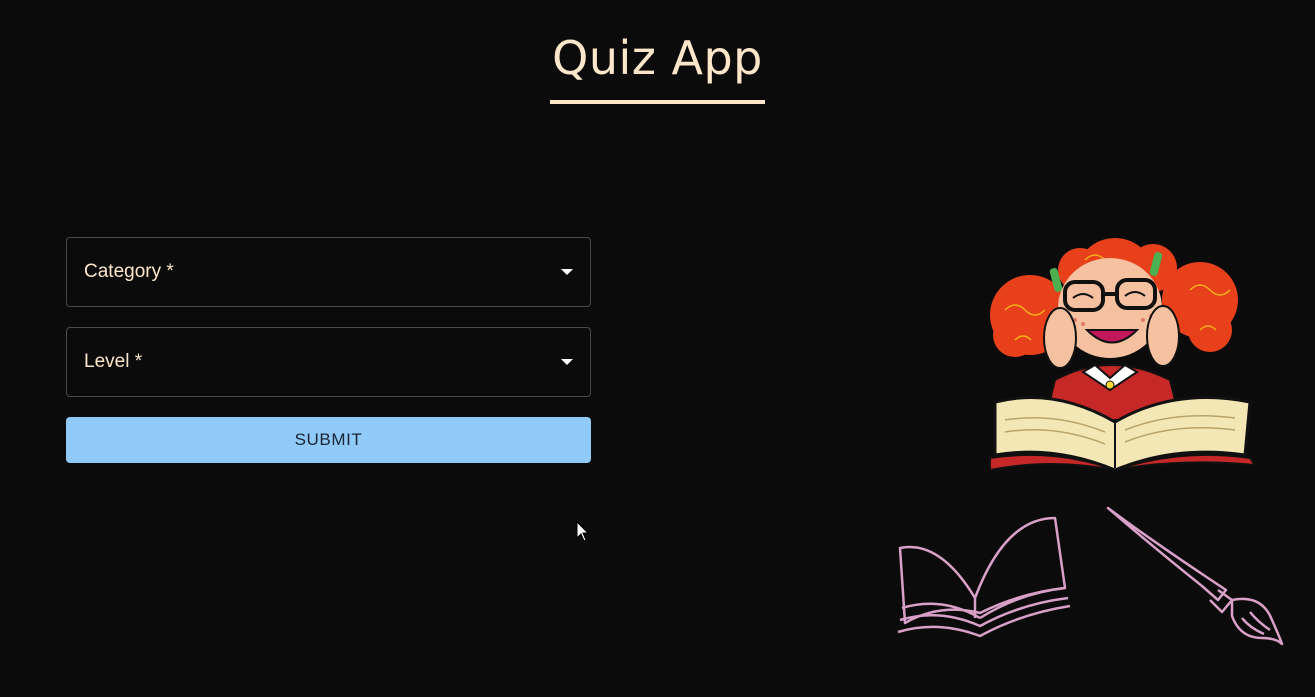  Describe the element at coordinates (328, 362) in the screenshot. I see `level-select: Level *` at that location.